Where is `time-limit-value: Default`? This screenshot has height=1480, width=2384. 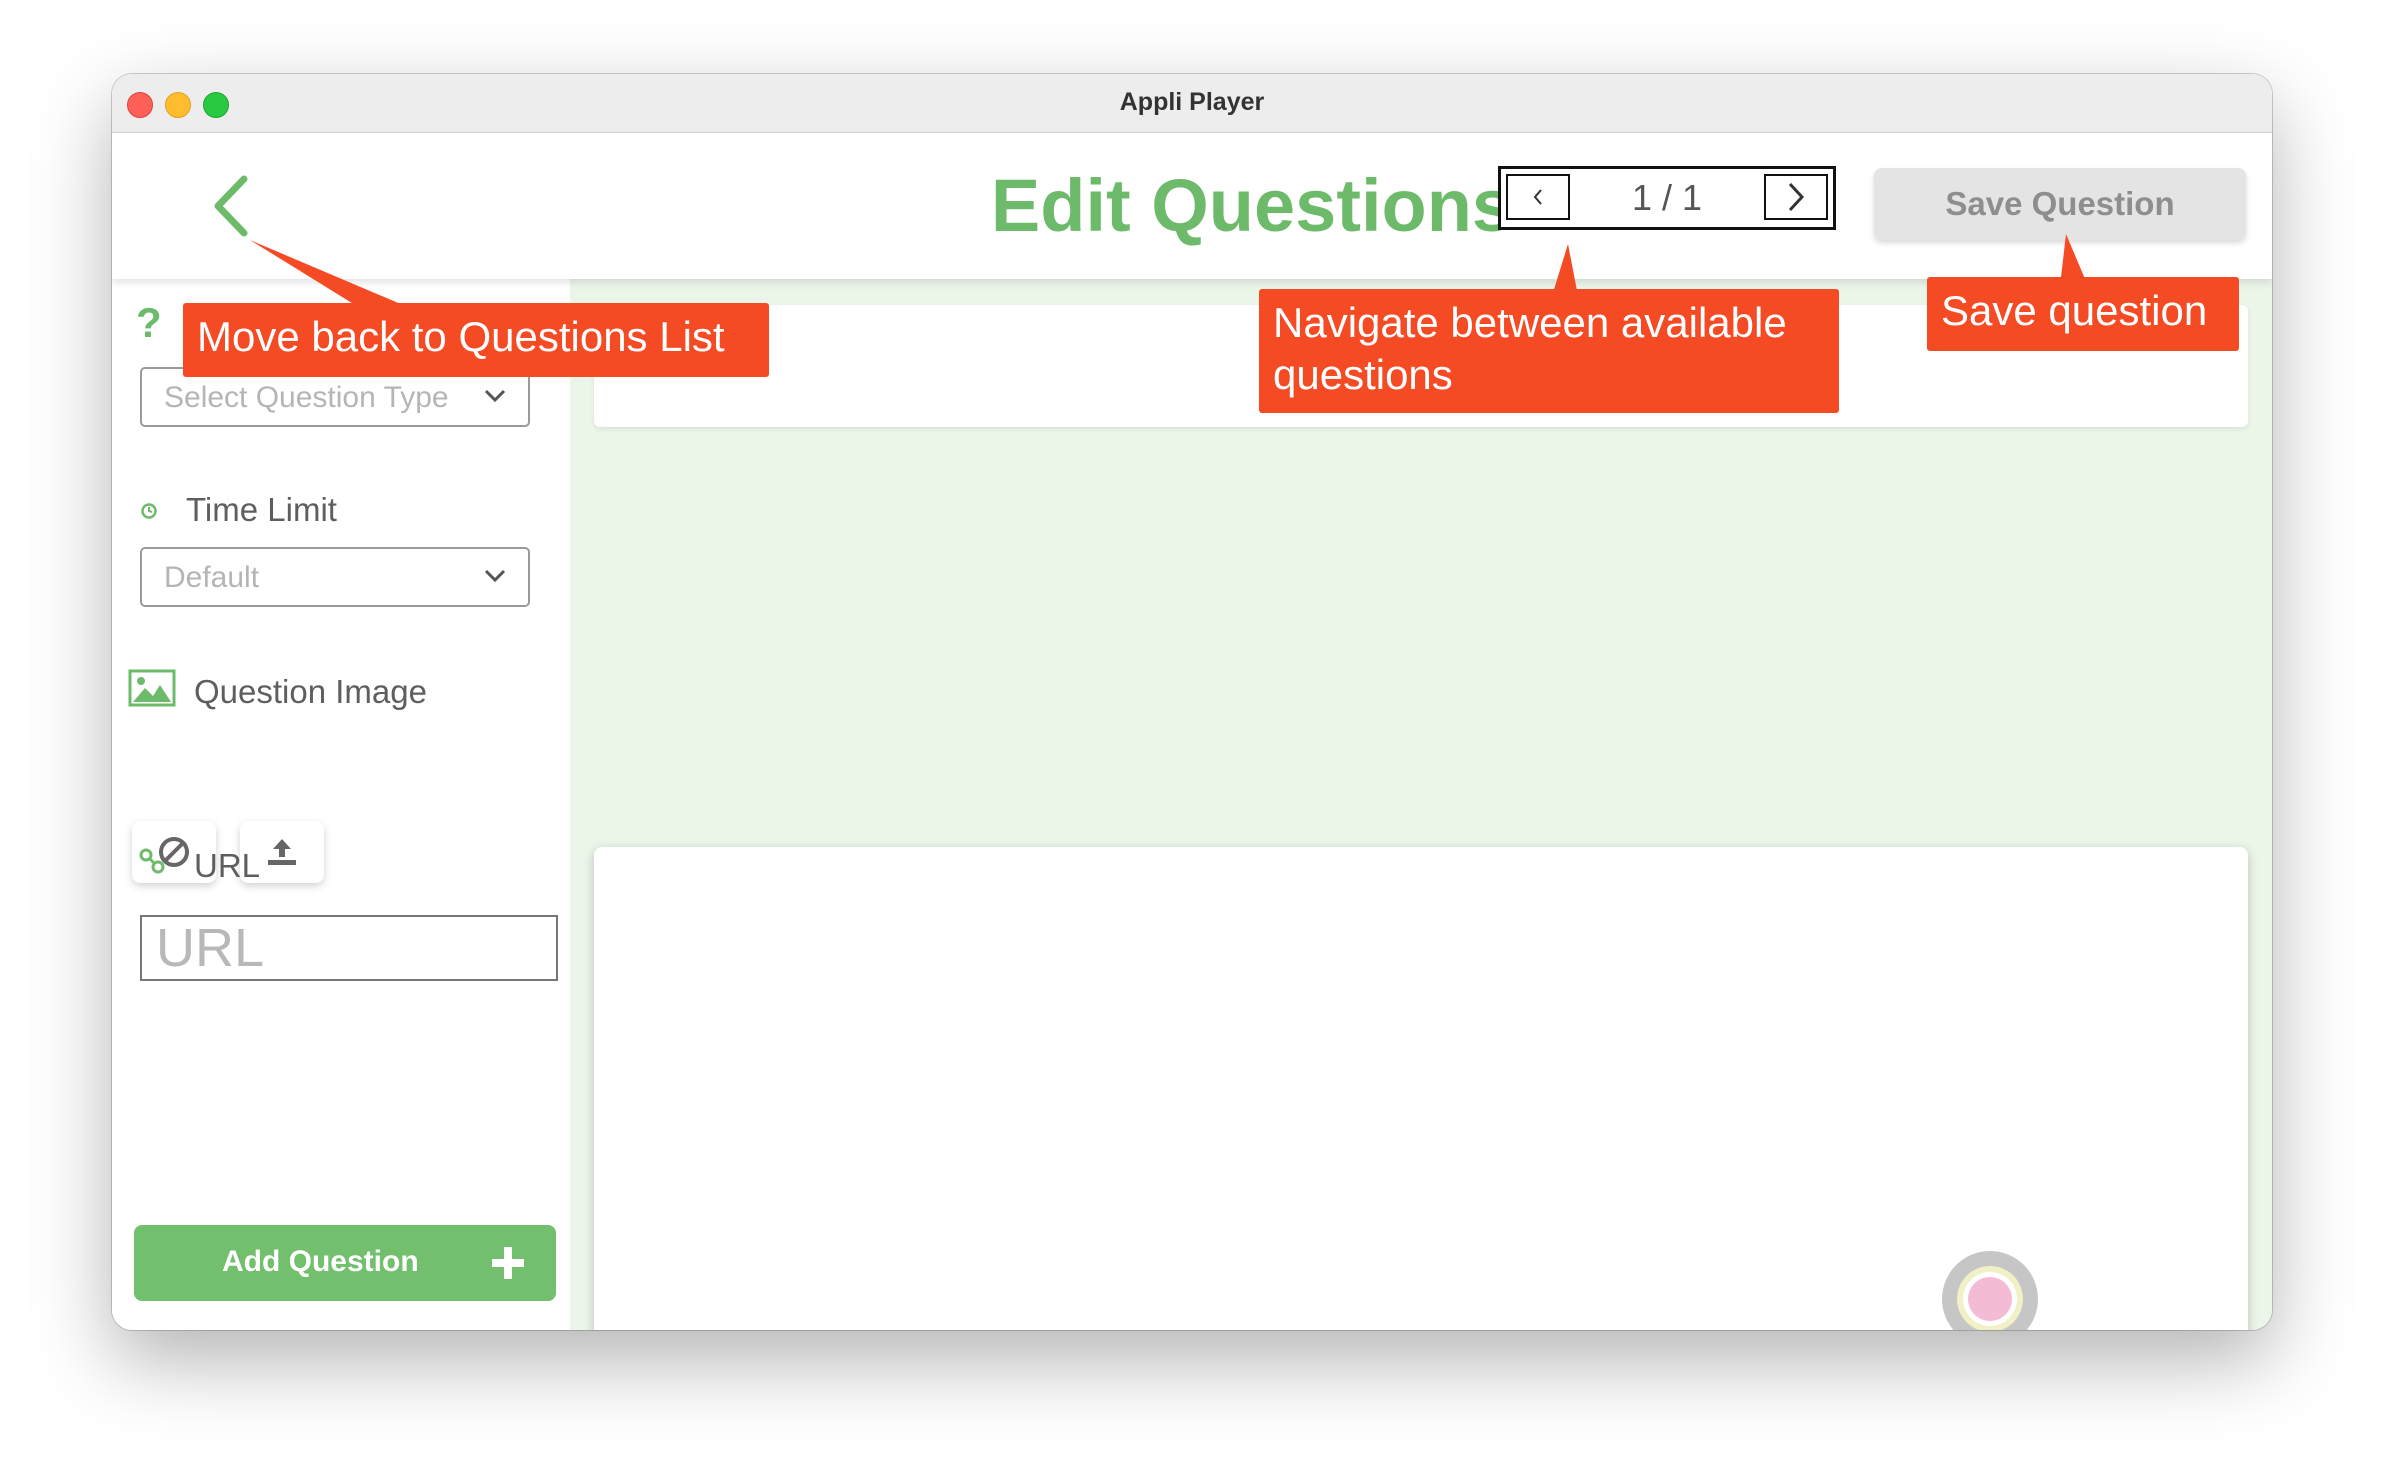
time-limit-value: Default is located at coordinates (212, 577).